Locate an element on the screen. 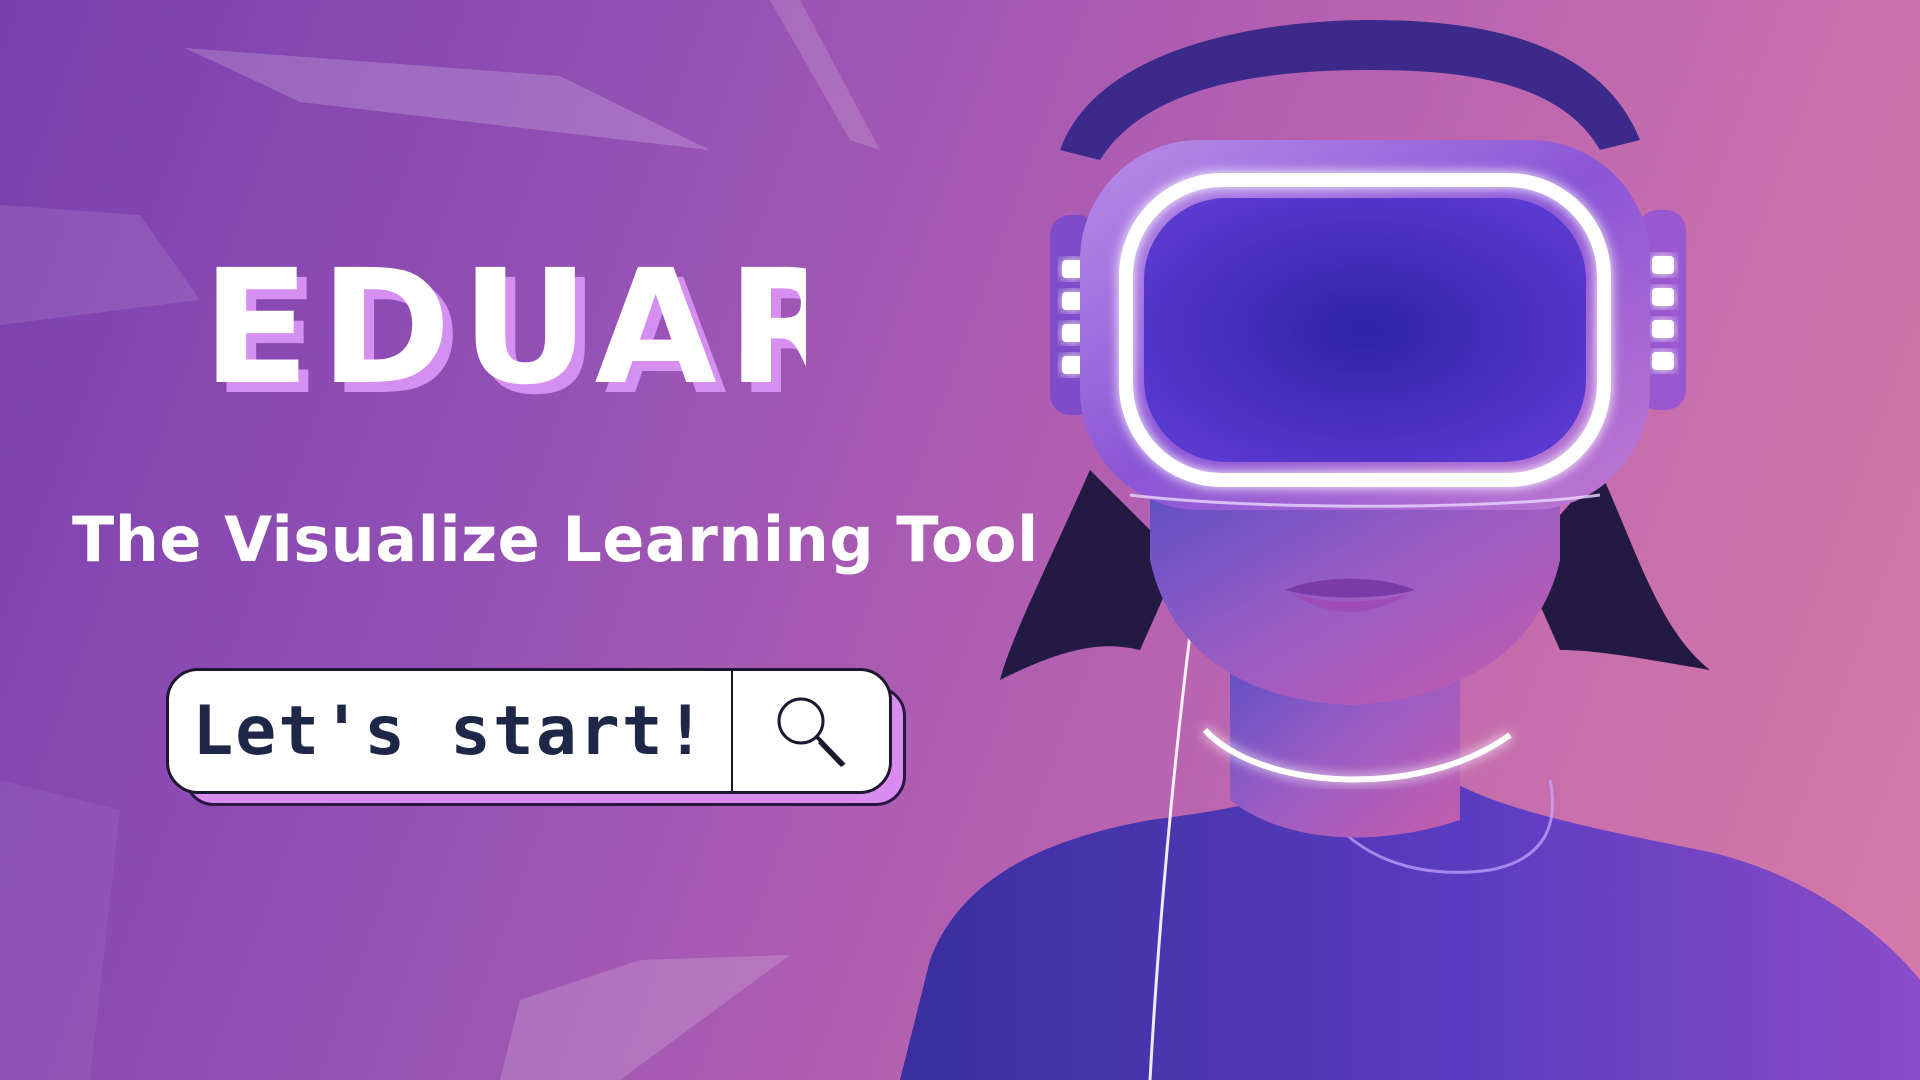  start-search-bar: Let's start! is located at coordinates (529, 731).